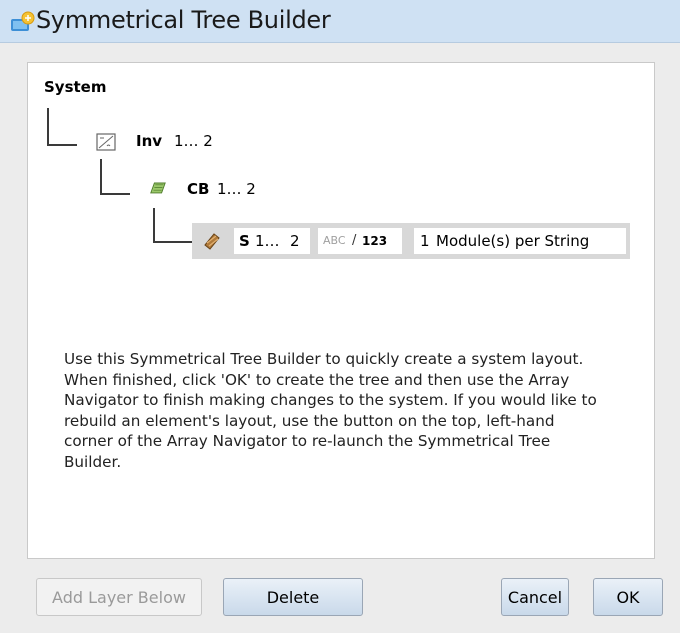  Describe the element at coordinates (23, 21) in the screenshot. I see `tree-builder-icon` at that location.